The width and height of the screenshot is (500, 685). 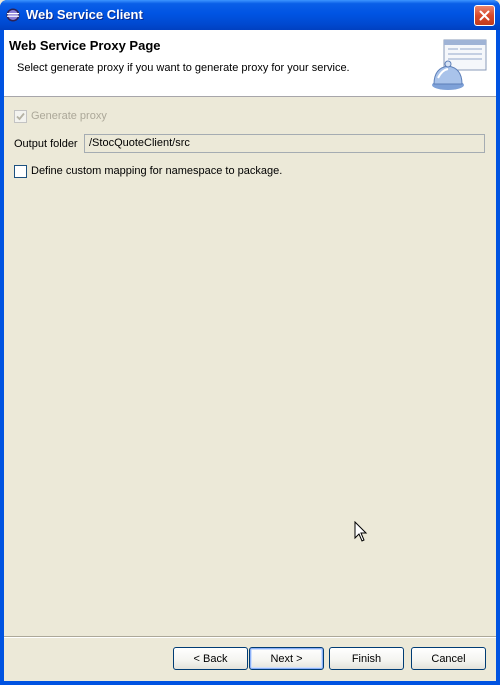 I want to click on output-folder-label: Output folder, so click(x=46, y=144).